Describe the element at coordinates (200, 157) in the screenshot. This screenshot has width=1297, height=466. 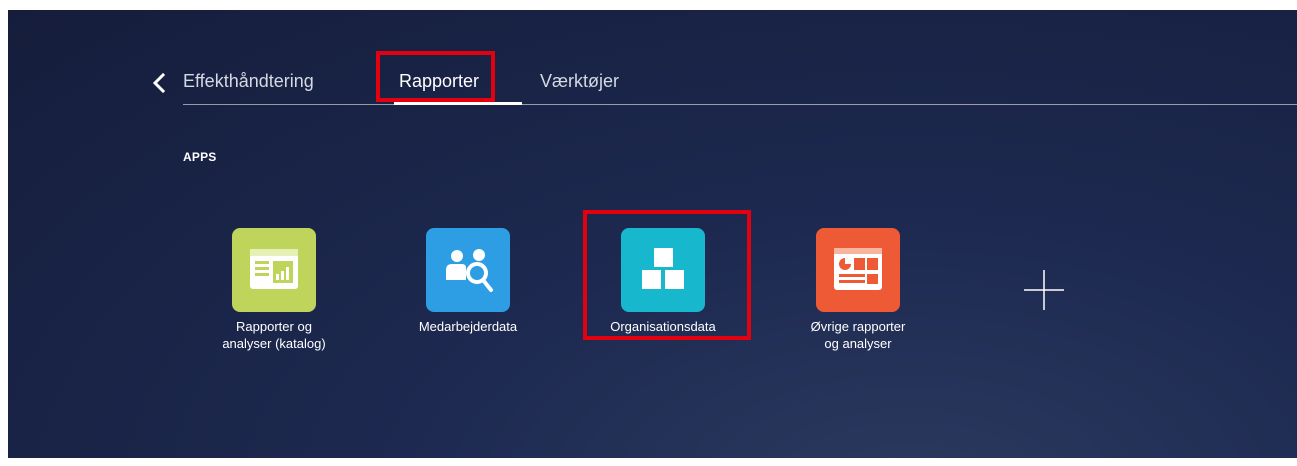
I see `apps-heading: APPS` at that location.